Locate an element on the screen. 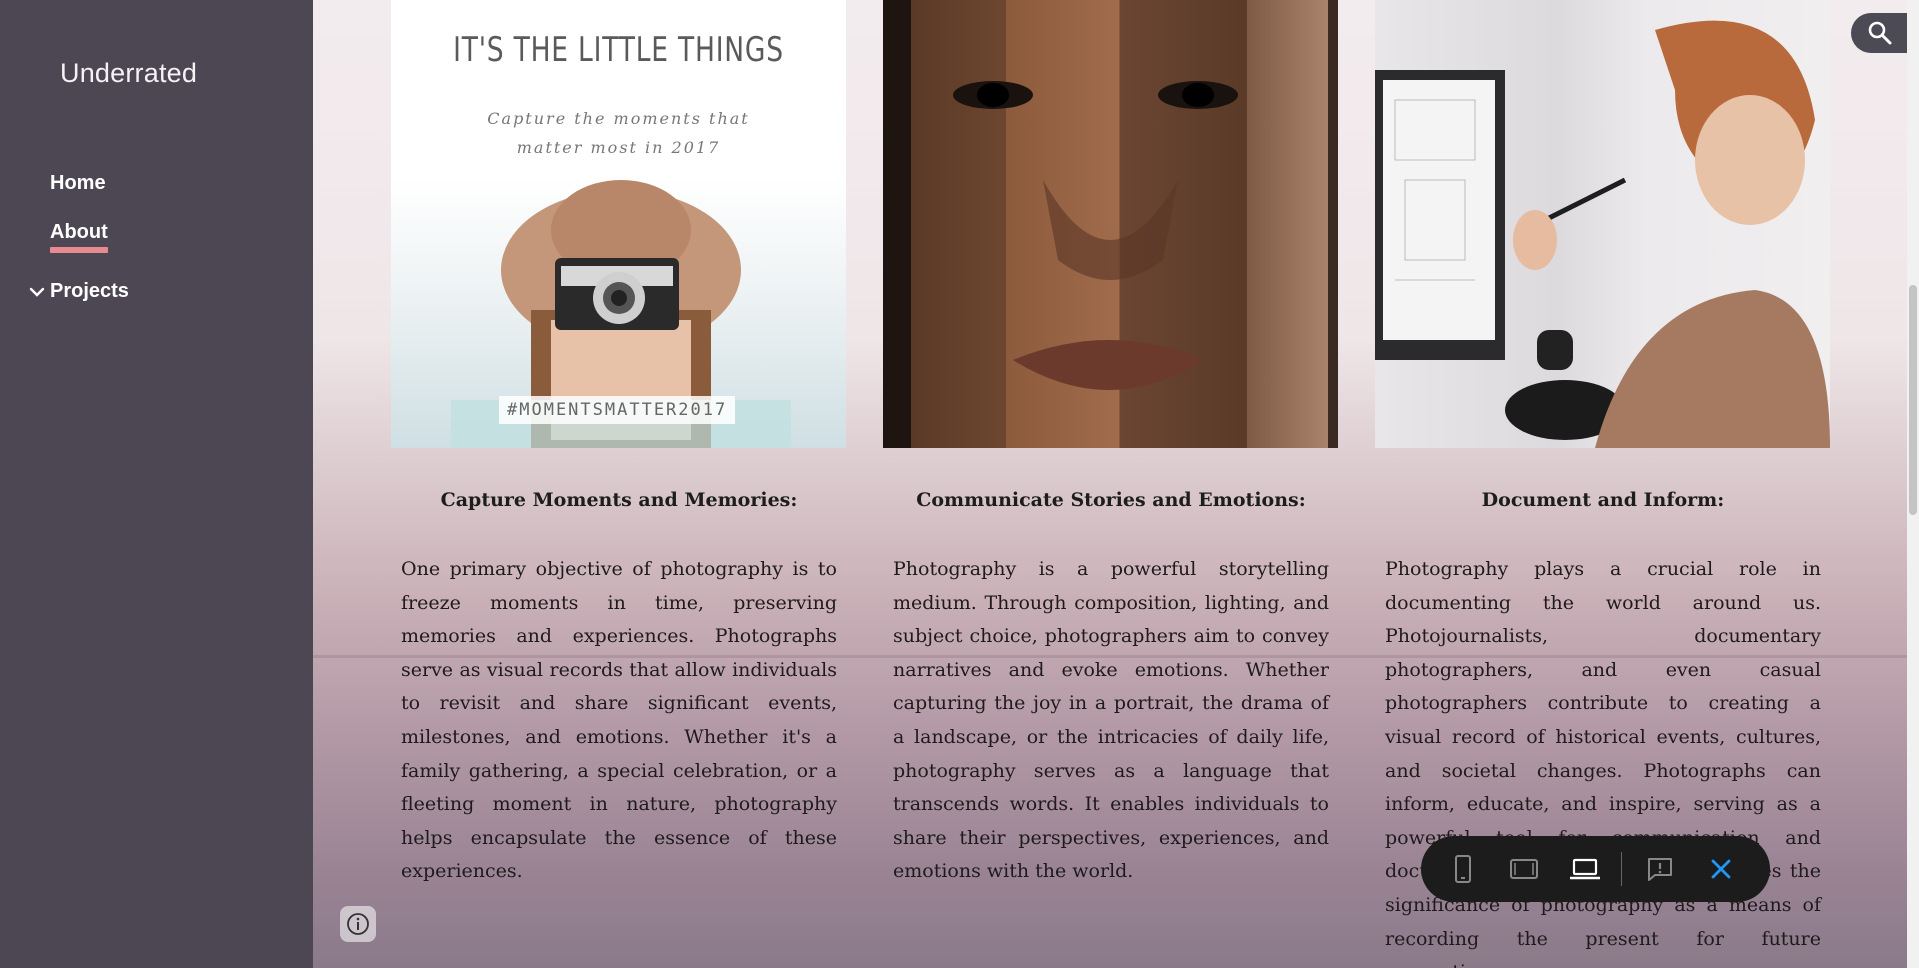  tablet-icon is located at coordinates (1524, 869).